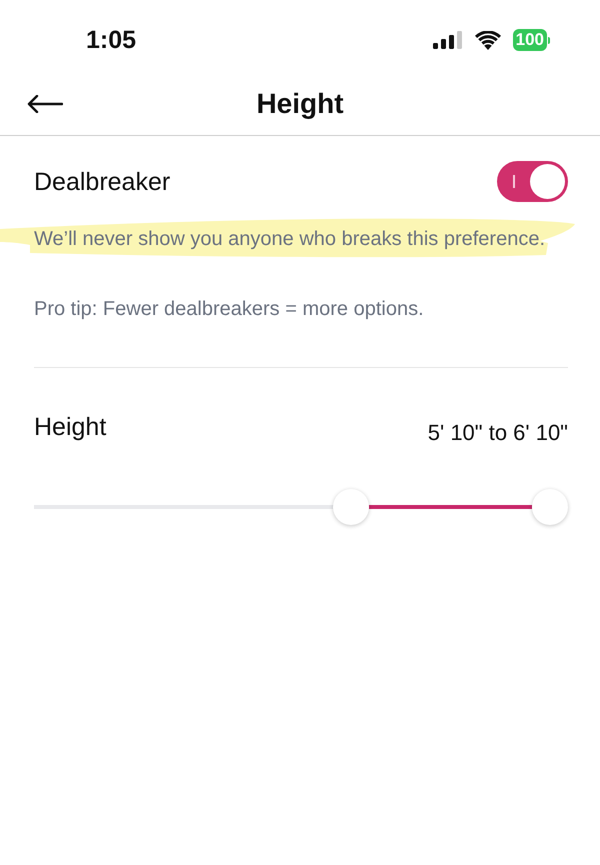 The image size is (600, 865). What do you see at coordinates (447, 40) in the screenshot?
I see `signal-icon` at bounding box center [447, 40].